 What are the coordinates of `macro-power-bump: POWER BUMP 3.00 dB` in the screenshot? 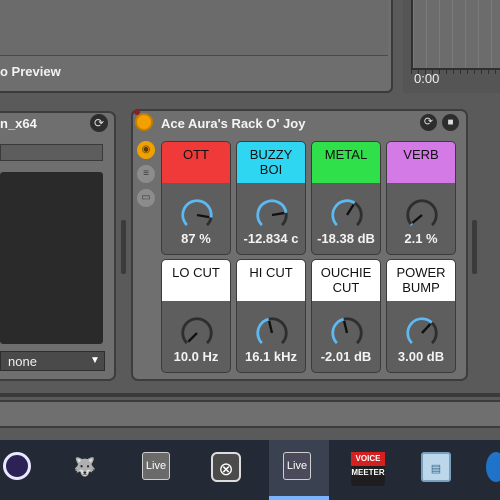 It's located at (421, 316).